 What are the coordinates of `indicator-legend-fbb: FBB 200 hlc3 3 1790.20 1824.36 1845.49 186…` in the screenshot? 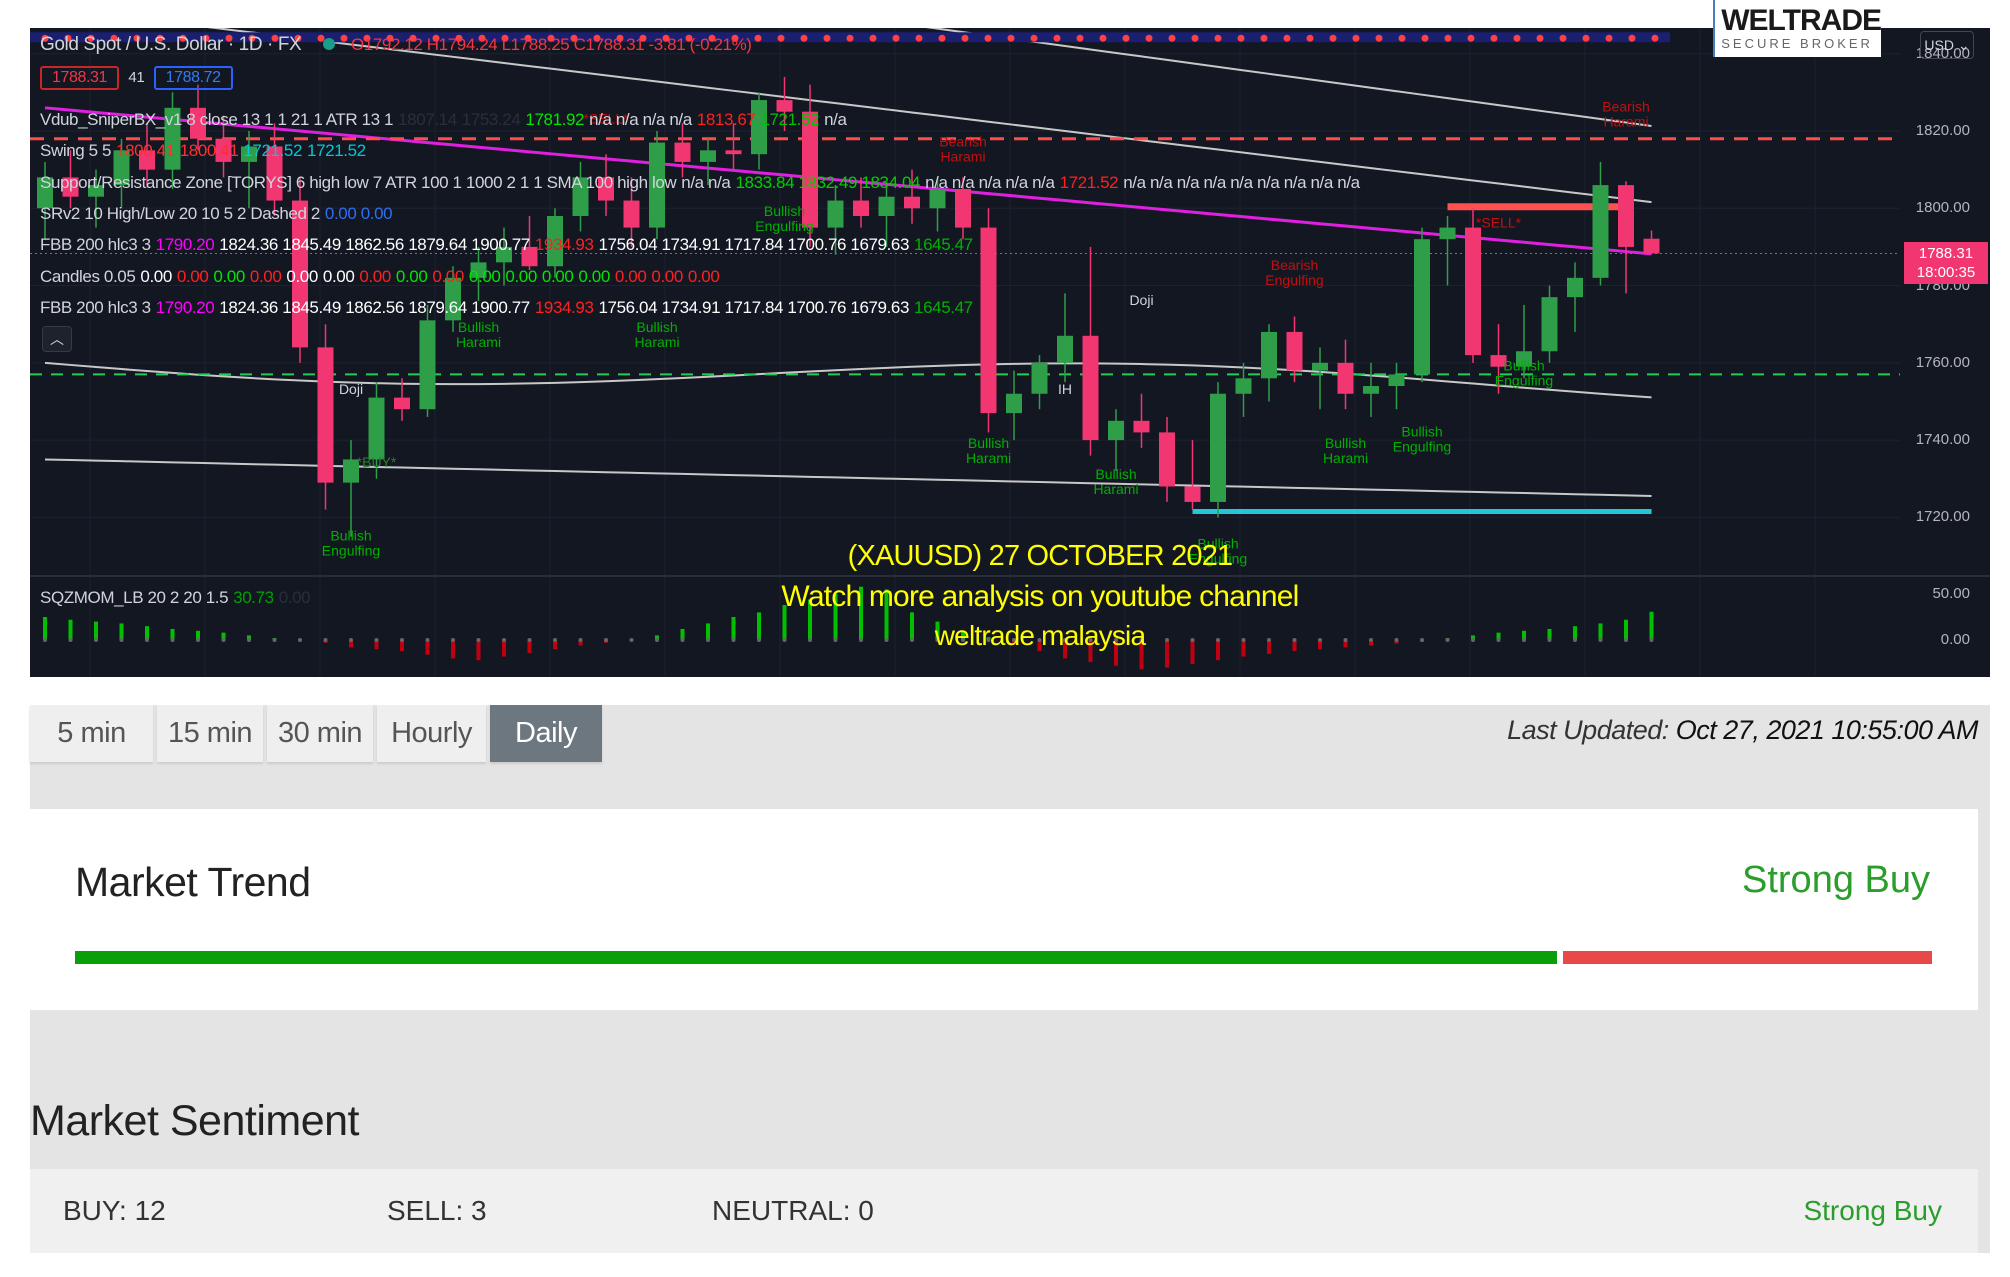 It's located at (509, 245).